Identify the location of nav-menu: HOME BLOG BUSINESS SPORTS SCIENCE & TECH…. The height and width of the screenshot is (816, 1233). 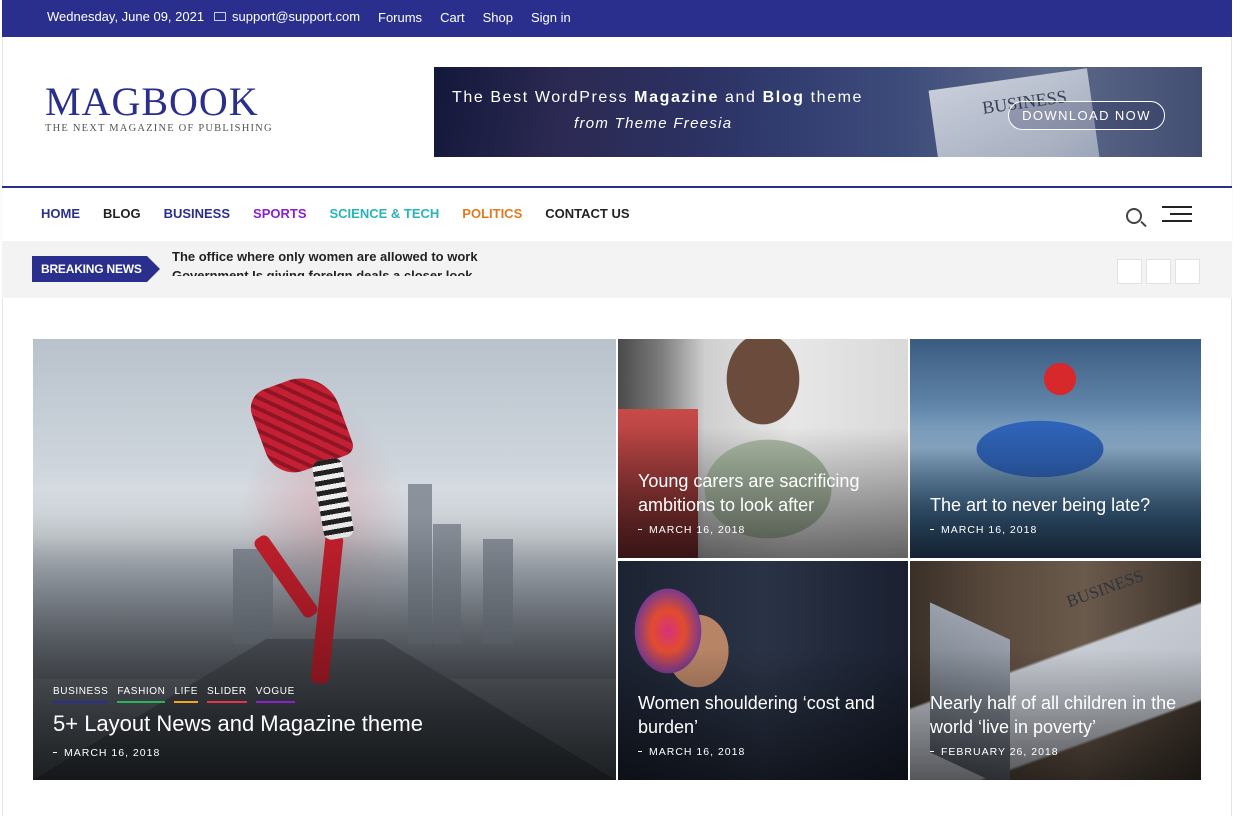
(335, 213).